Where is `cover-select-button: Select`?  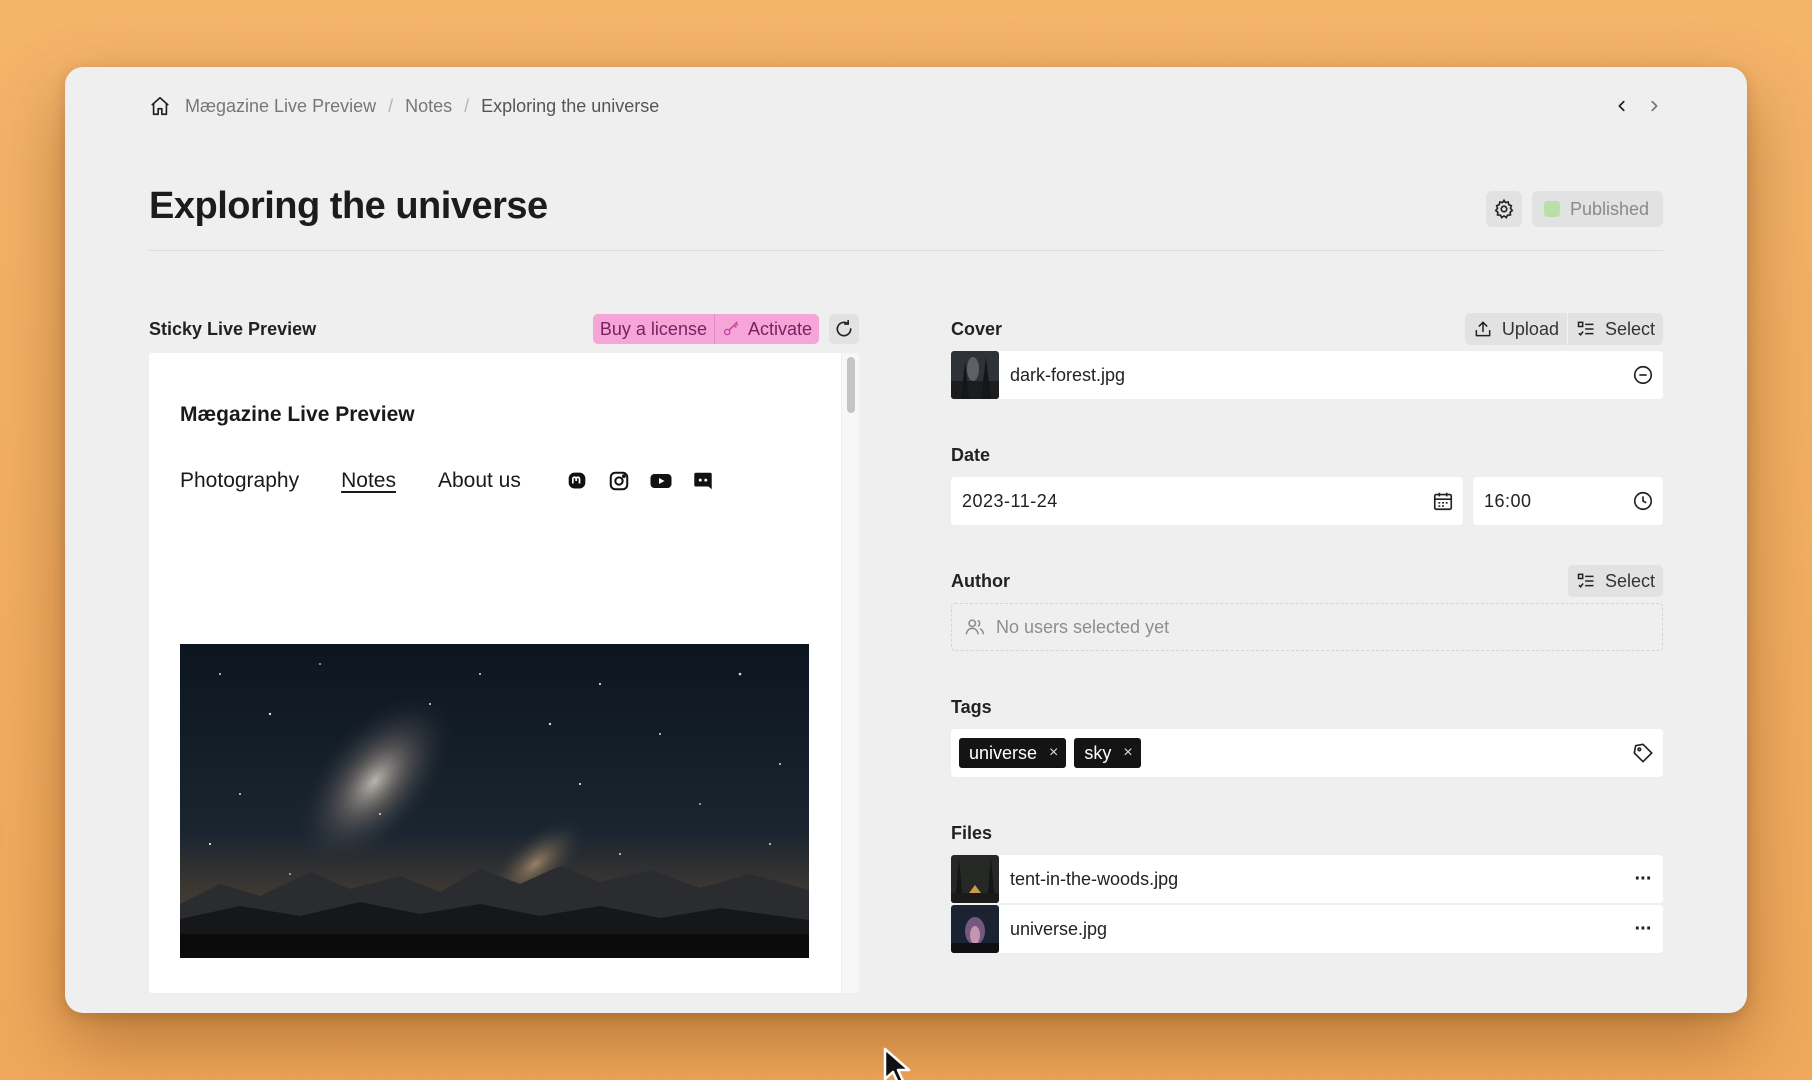 cover-select-button: Select is located at coordinates (1615, 329).